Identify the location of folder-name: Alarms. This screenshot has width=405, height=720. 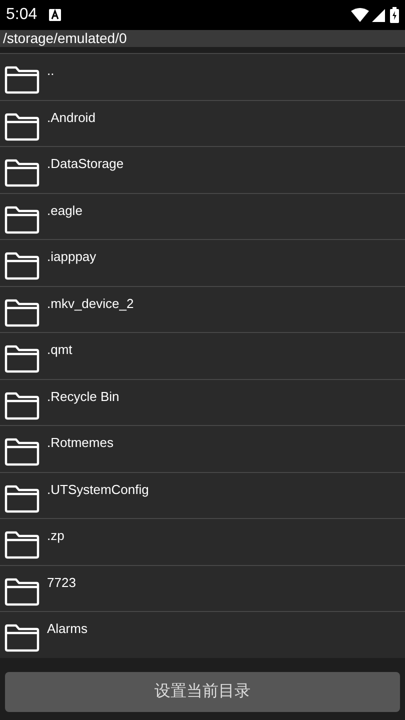
(67, 629).